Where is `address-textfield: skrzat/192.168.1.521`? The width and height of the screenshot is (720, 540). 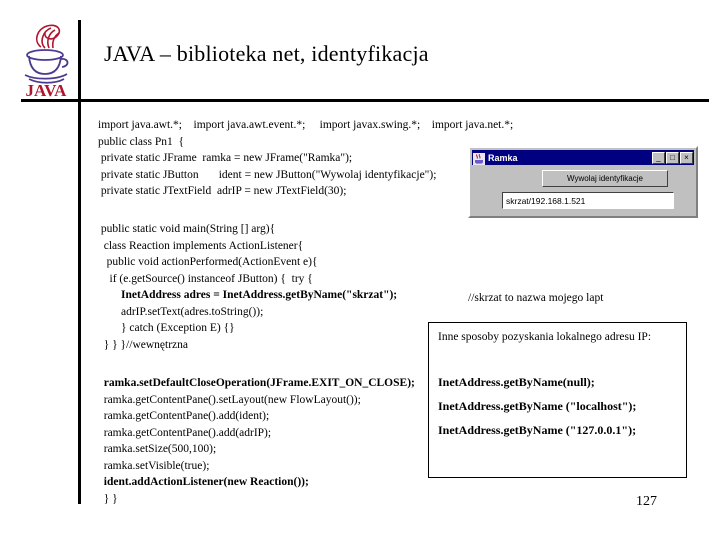
address-textfield: skrzat/192.168.1.521 is located at coordinates (588, 200).